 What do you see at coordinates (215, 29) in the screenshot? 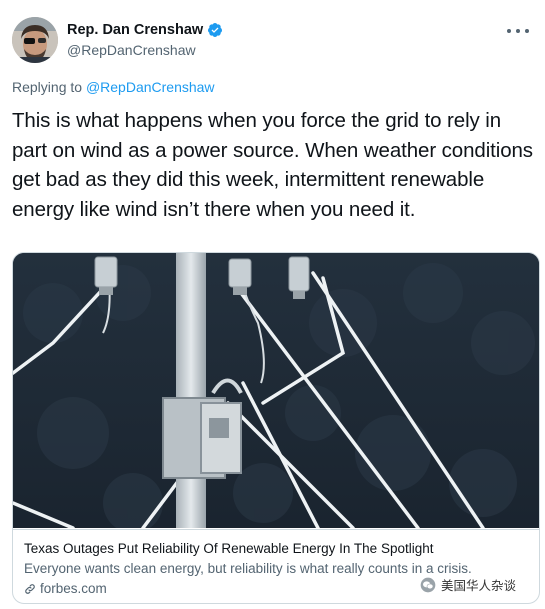
I see `verified-badge-icon` at bounding box center [215, 29].